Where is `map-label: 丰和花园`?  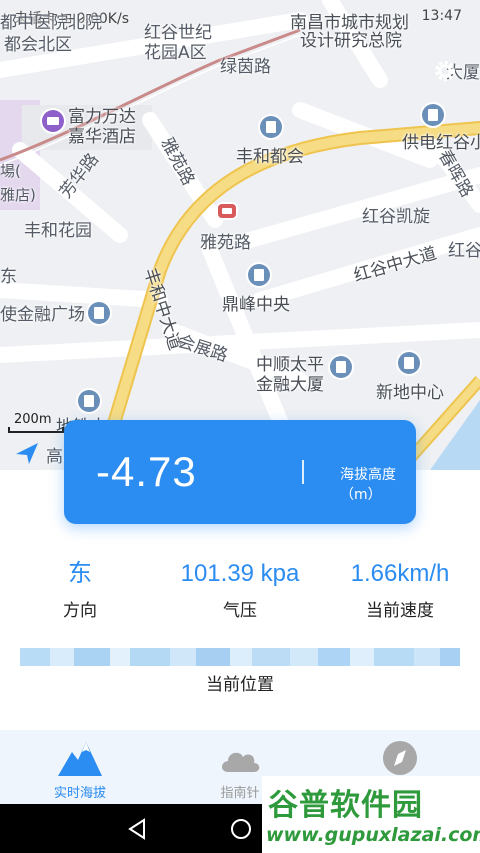 map-label: 丰和花园 is located at coordinates (58, 231).